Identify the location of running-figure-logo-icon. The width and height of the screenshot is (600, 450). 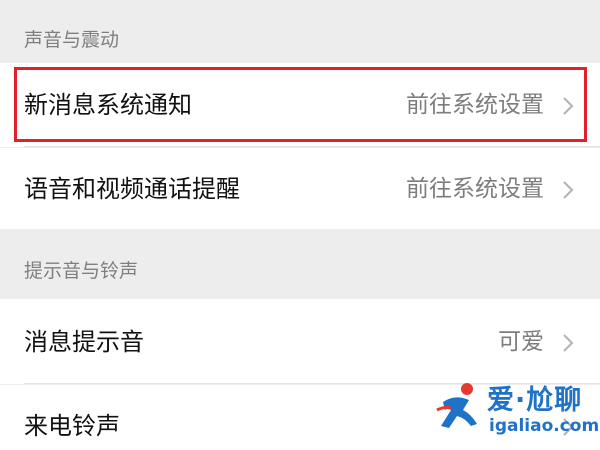
(456, 405).